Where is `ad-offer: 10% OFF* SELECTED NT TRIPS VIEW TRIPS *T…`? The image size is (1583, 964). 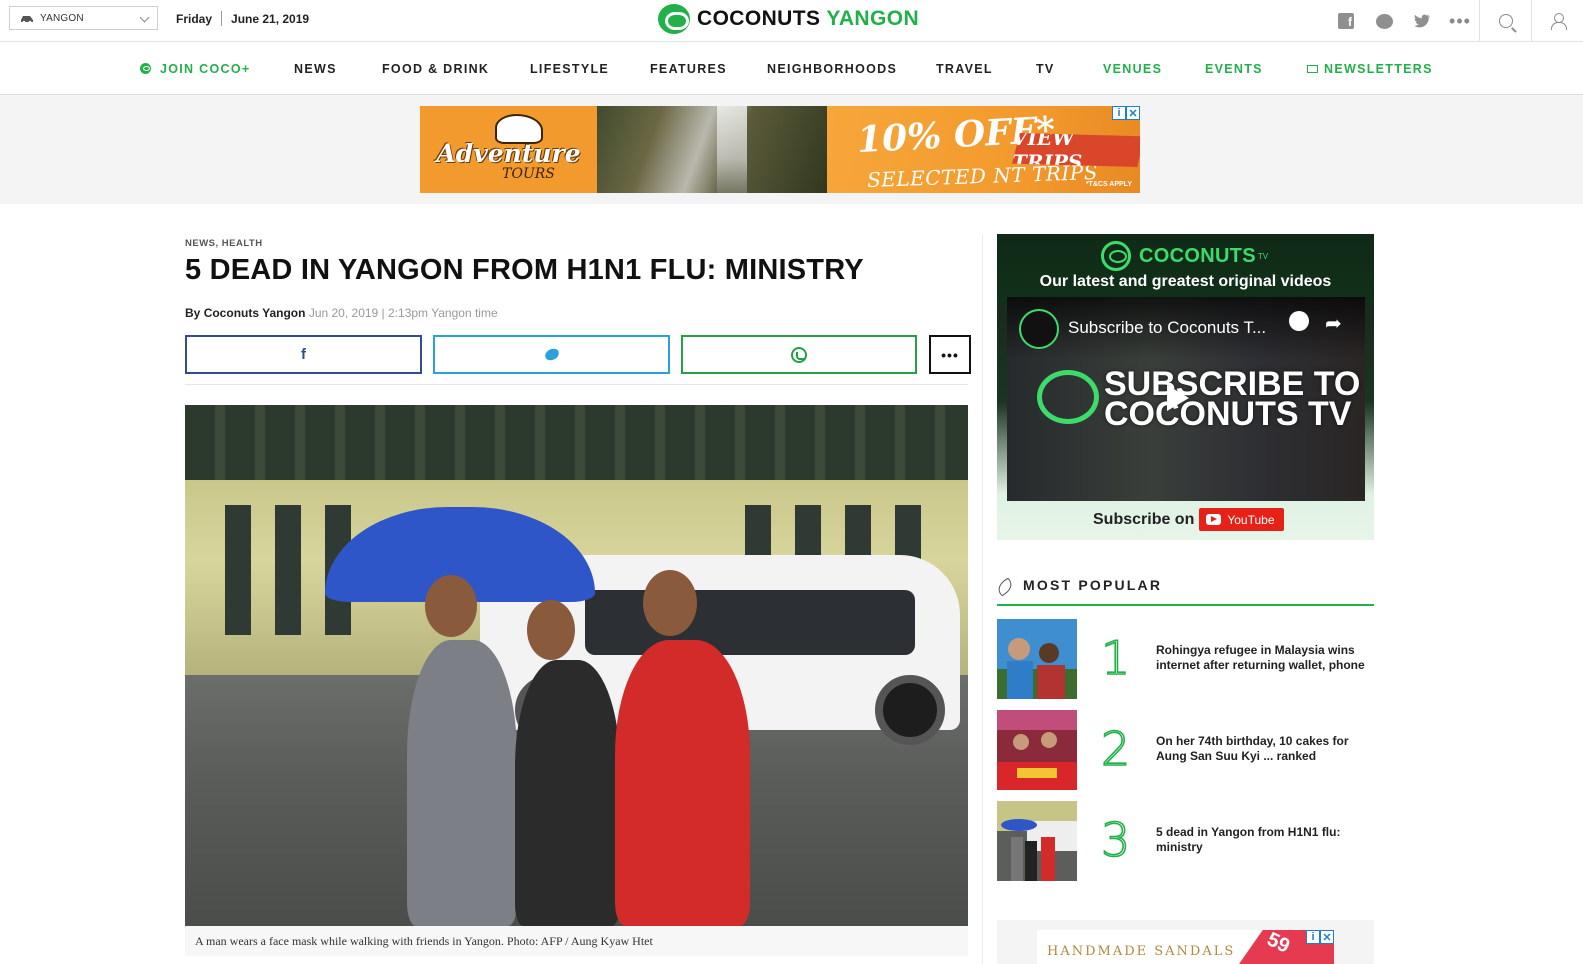 ad-offer: 10% OFF* SELECTED NT TRIPS VIEW TRIPS *T… is located at coordinates (983, 149).